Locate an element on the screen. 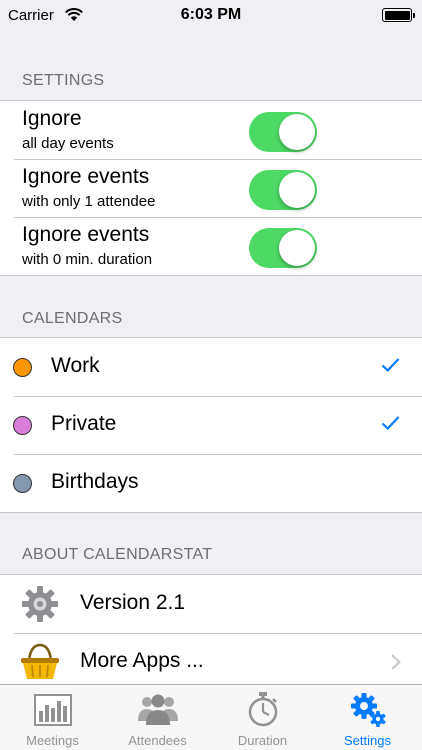 The image size is (422, 750). tab-duration: Duration is located at coordinates (262, 717).